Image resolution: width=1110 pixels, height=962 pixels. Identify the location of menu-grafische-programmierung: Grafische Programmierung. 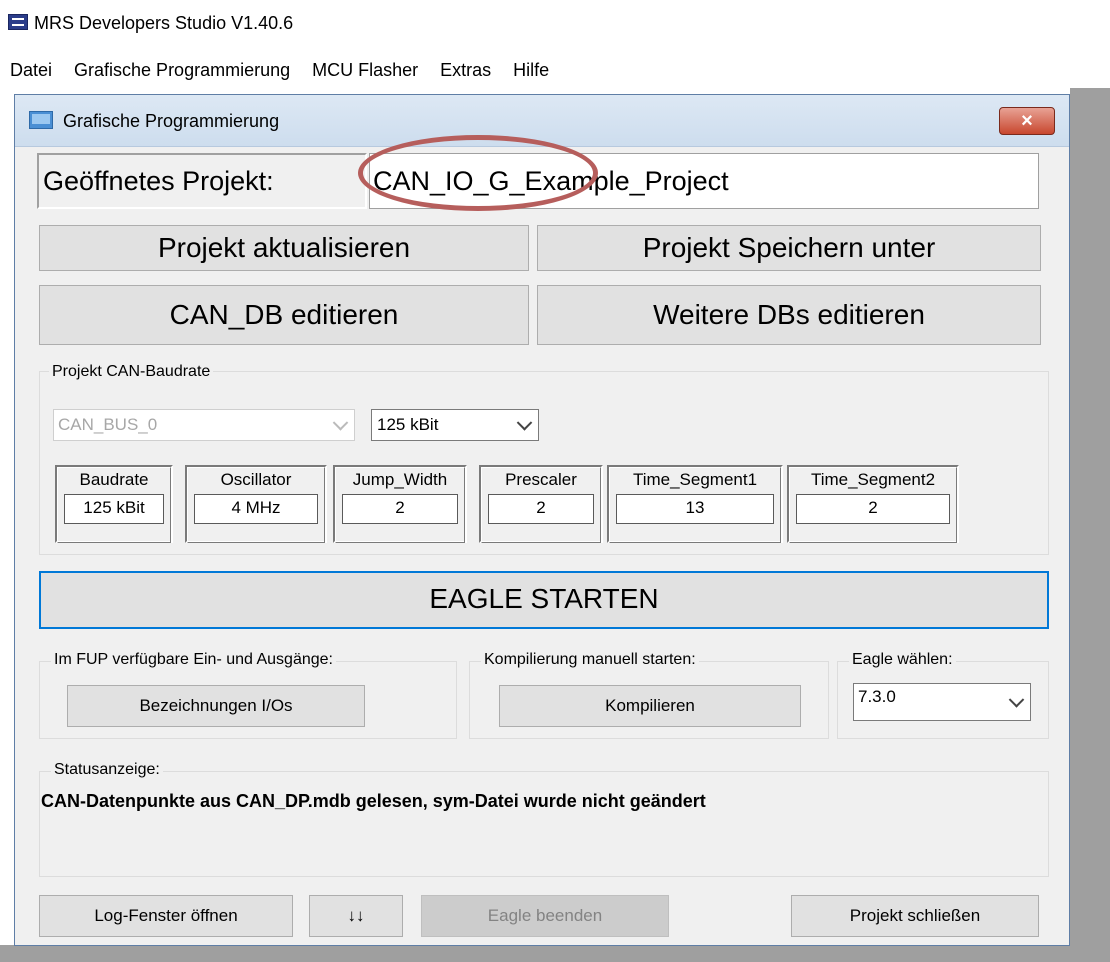
(182, 70).